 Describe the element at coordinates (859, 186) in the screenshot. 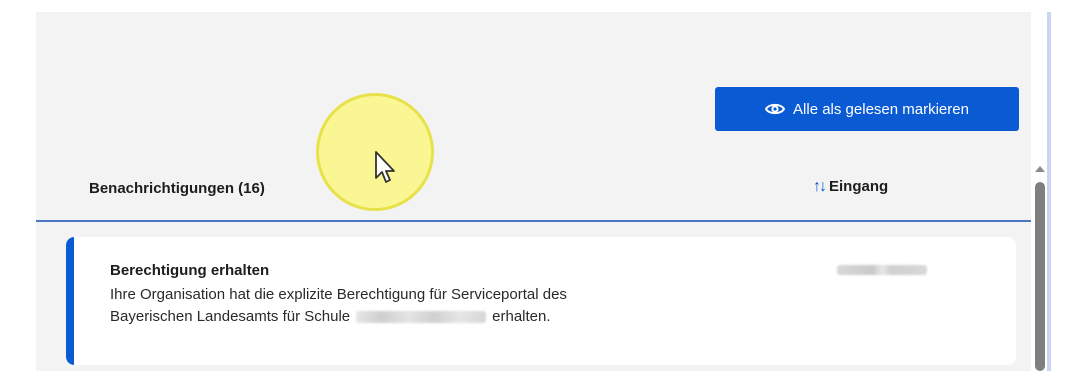

I see `sort-label: Eingang` at that location.